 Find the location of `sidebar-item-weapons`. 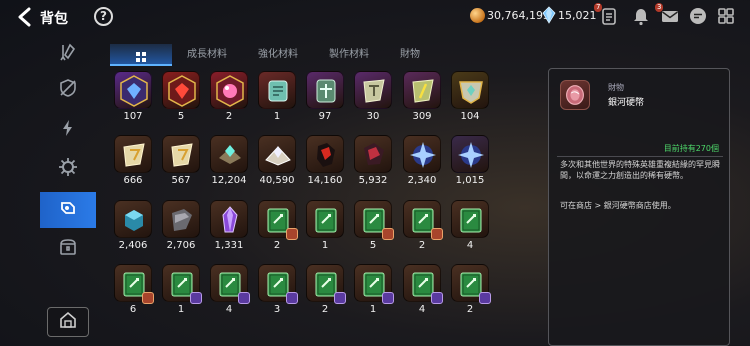

sidebar-item-weapons is located at coordinates (68, 54).